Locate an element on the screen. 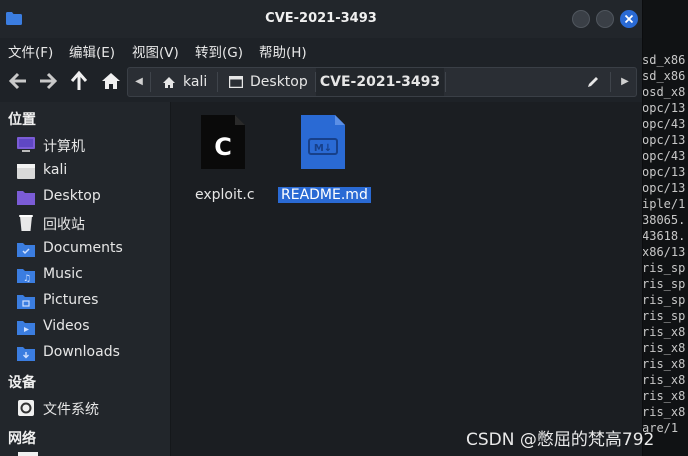 The width and height of the screenshot is (688, 456). up-arrow-icon is located at coordinates (79, 81).